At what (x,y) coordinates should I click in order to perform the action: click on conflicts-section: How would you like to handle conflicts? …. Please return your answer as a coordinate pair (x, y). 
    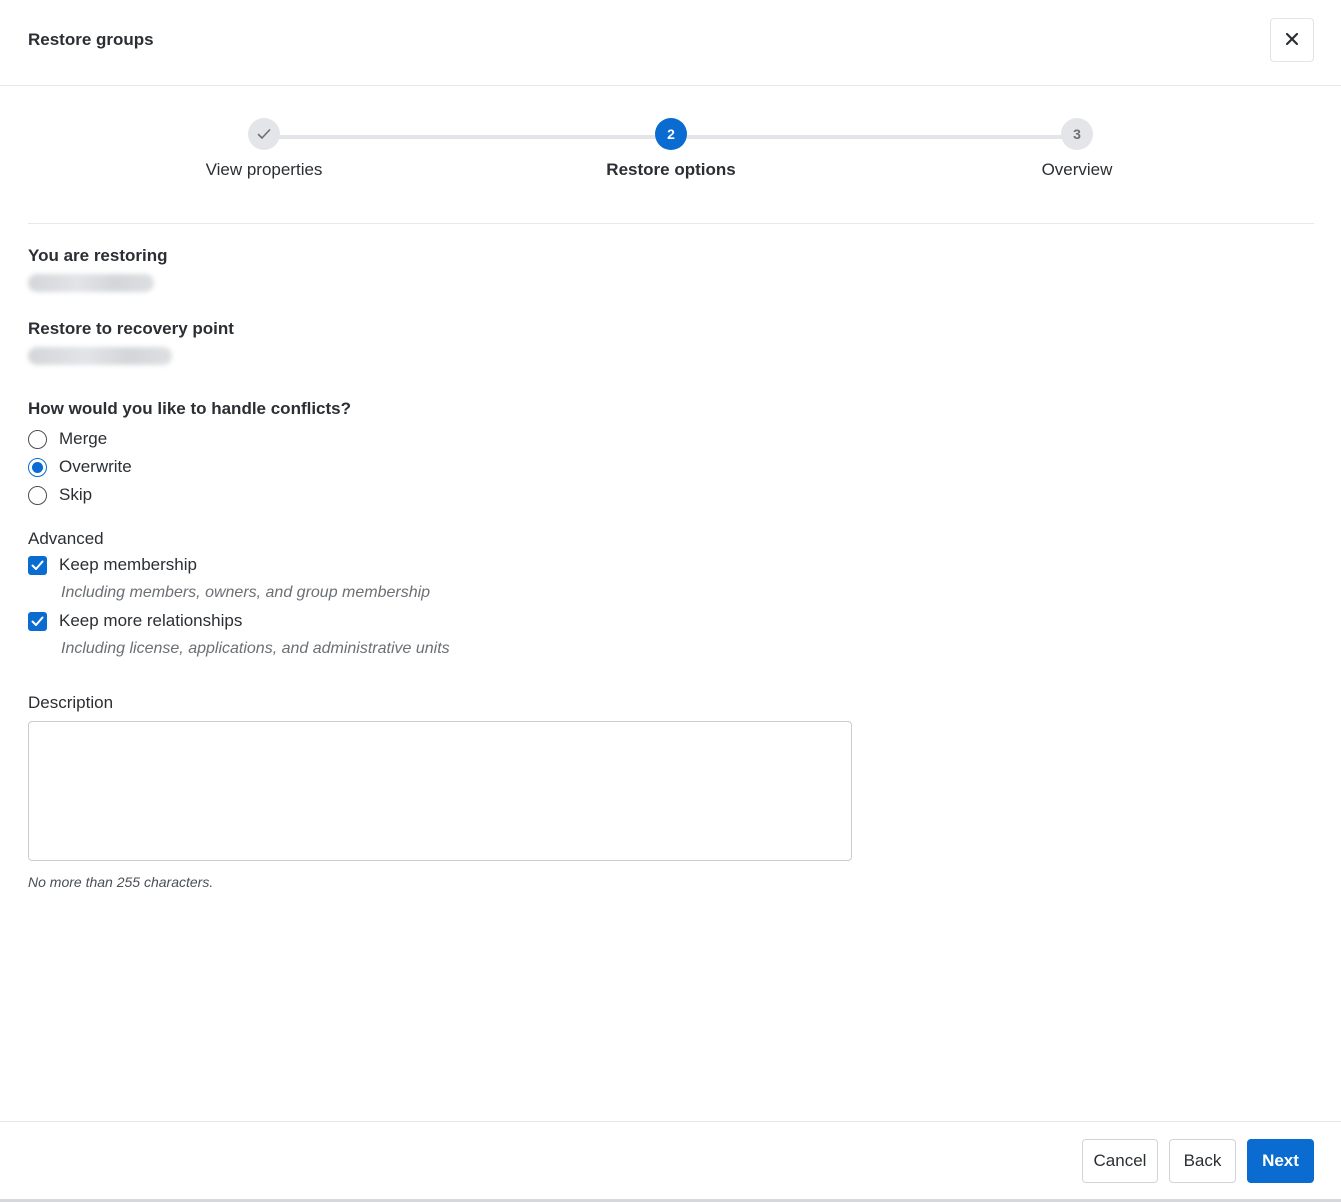
    Looking at the image, I should click on (189, 454).